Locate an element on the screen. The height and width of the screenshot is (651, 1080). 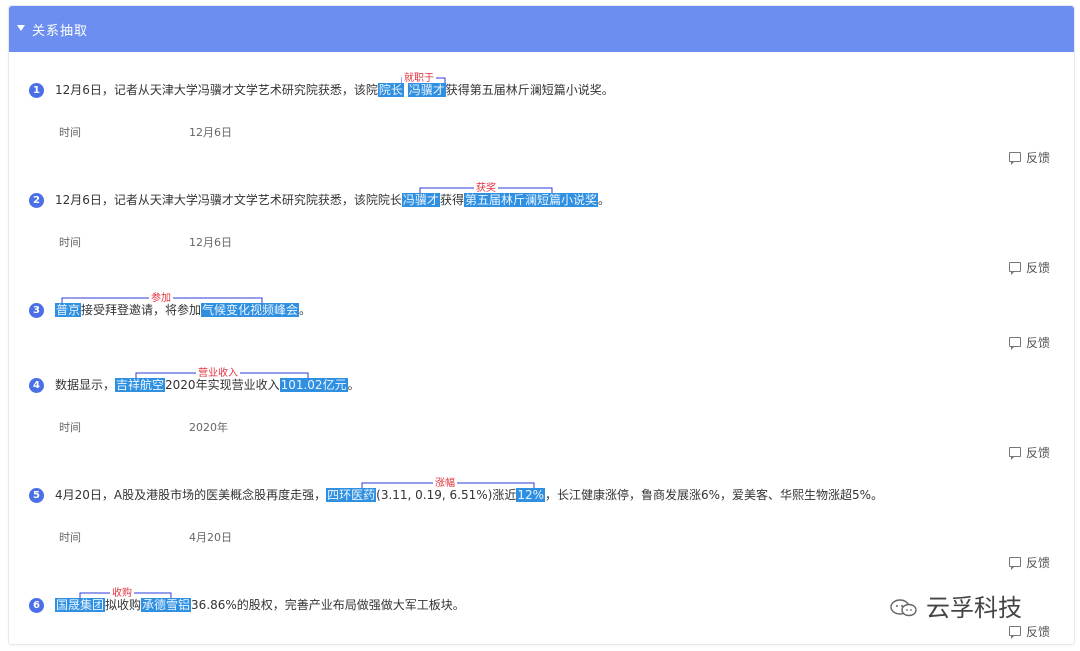
entity-highlight: 承德雪铝 is located at coordinates (166, 605).